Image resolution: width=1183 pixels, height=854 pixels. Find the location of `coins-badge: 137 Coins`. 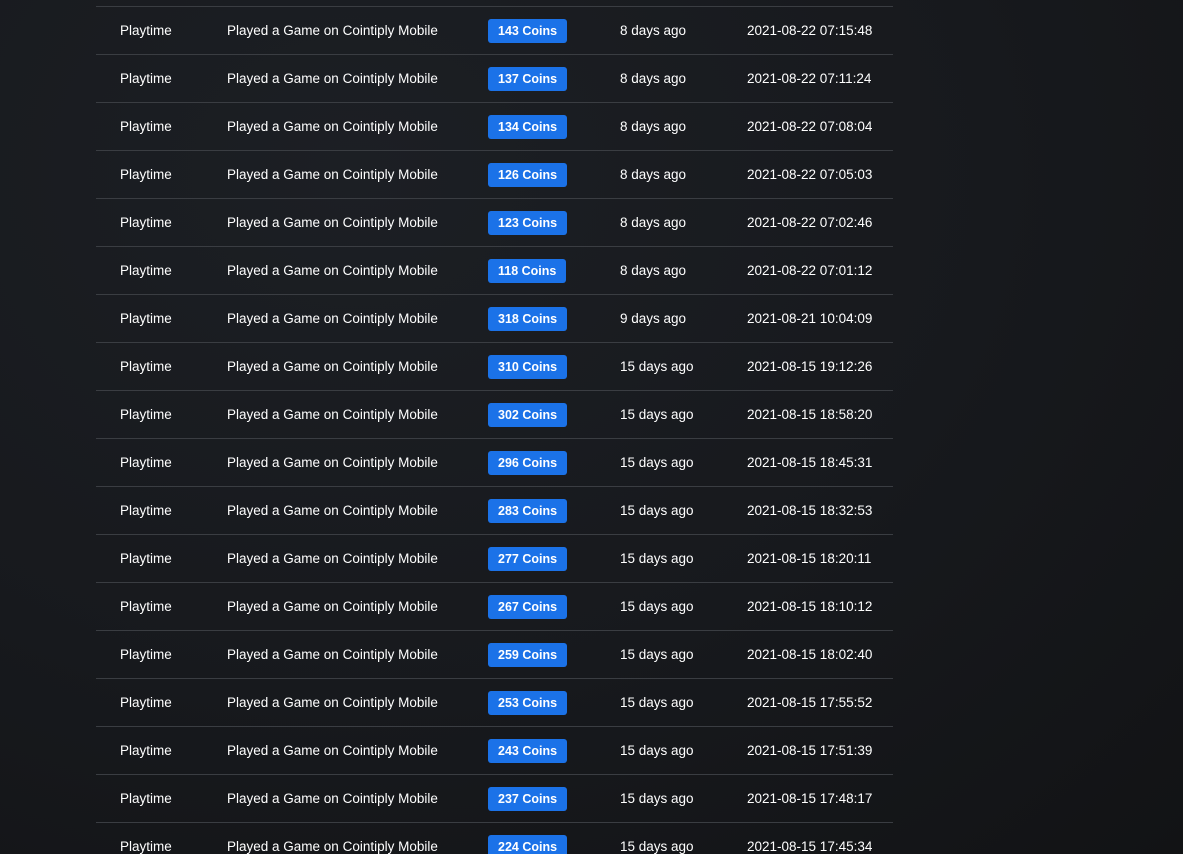

coins-badge: 137 Coins is located at coordinates (528, 79).